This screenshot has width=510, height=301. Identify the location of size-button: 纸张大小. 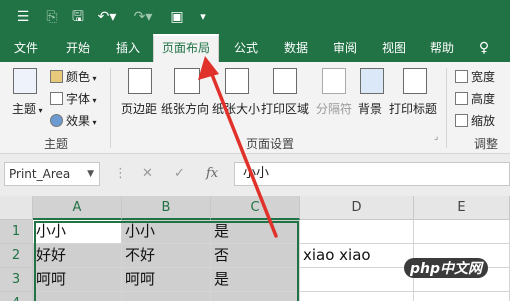
(236, 108).